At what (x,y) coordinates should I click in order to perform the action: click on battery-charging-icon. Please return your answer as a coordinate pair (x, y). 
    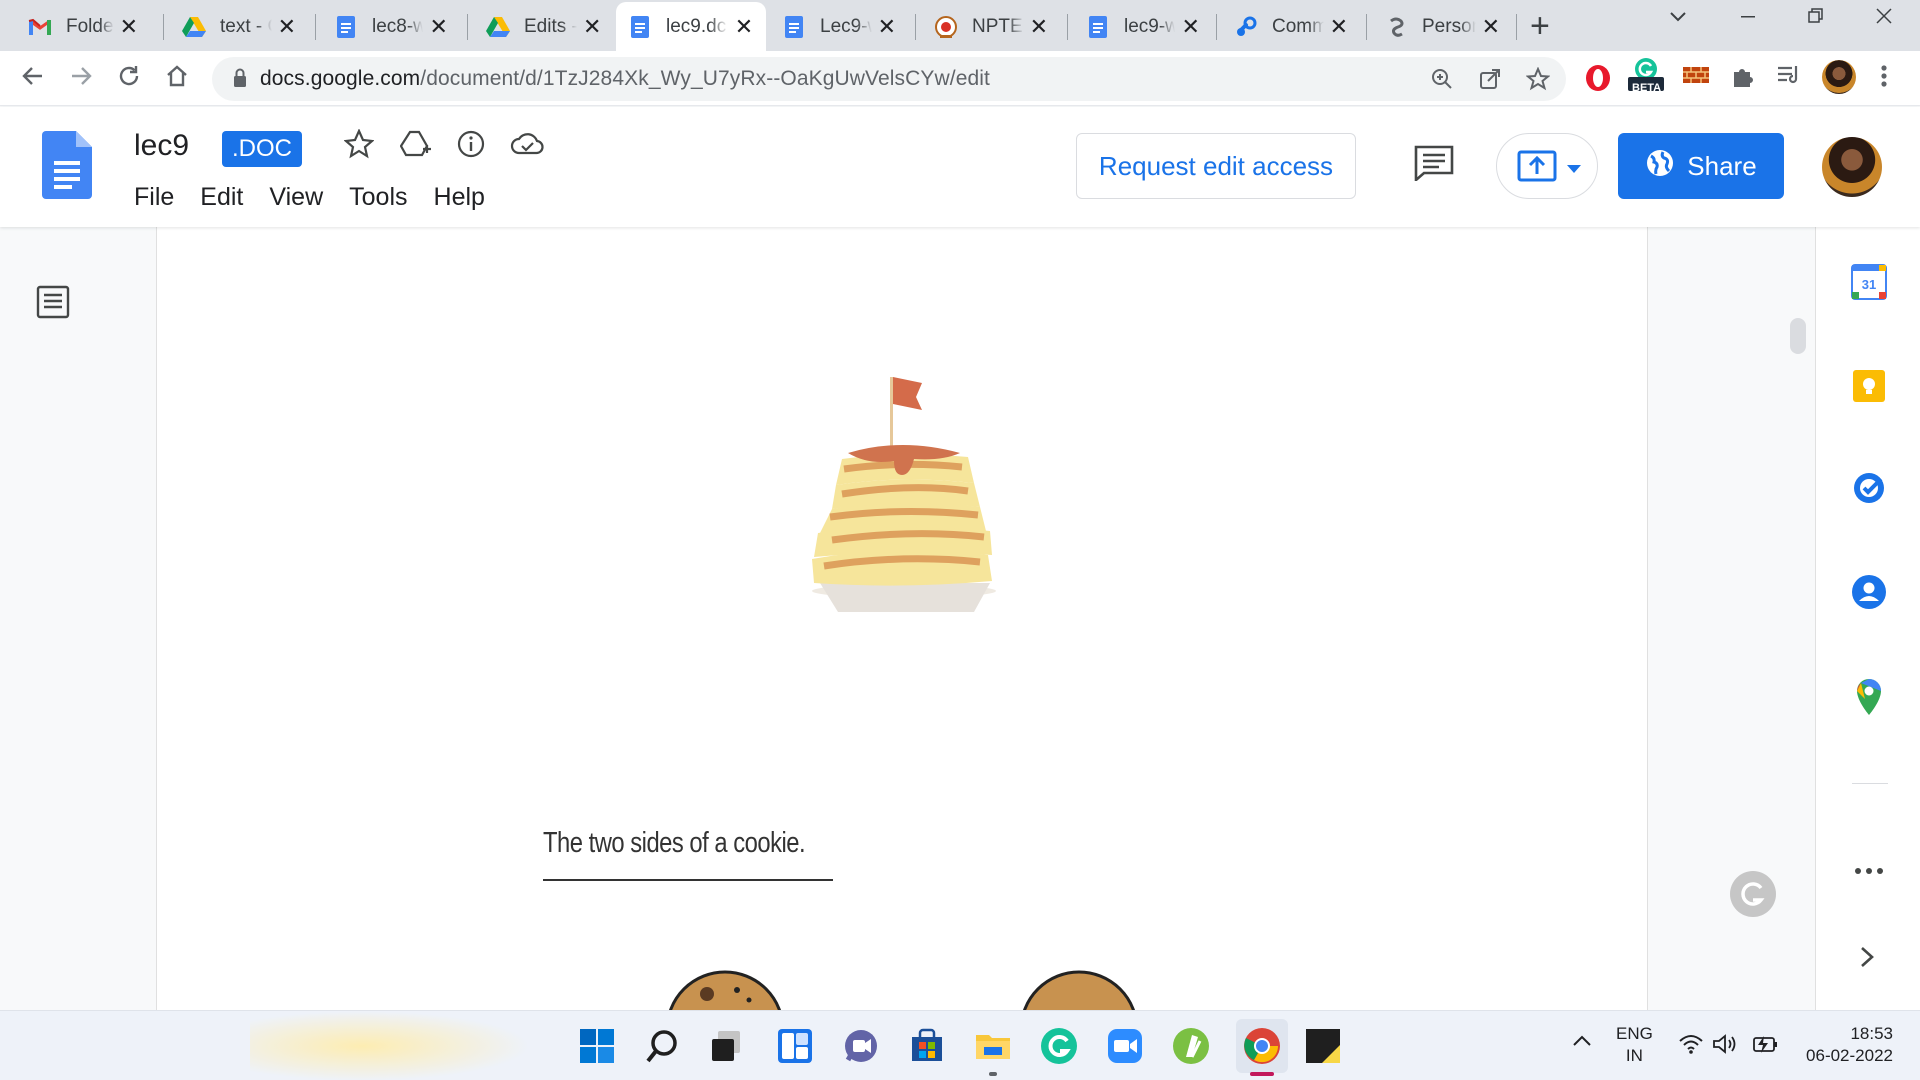
    Looking at the image, I should click on (1764, 1046).